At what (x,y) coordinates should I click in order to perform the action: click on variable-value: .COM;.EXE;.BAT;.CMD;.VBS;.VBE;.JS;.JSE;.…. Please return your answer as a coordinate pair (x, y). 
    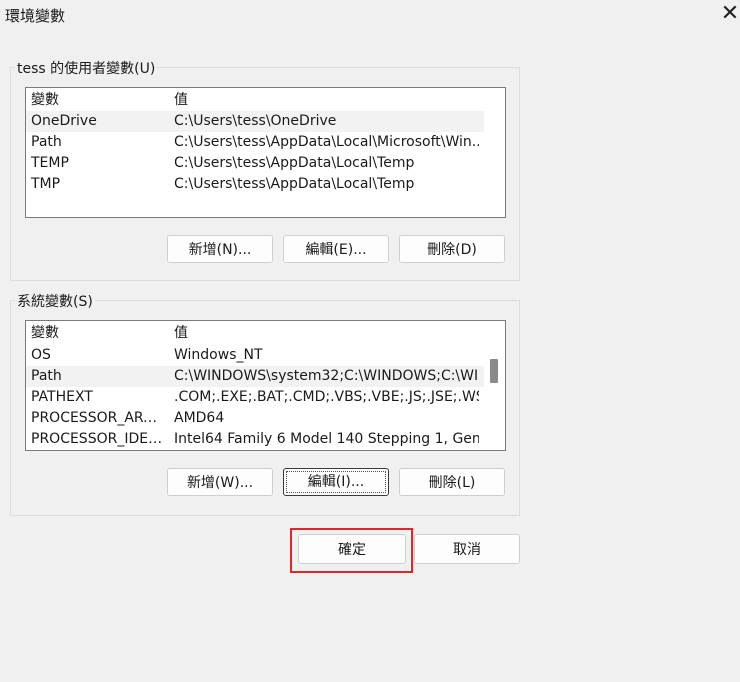
    Looking at the image, I should click on (326, 397).